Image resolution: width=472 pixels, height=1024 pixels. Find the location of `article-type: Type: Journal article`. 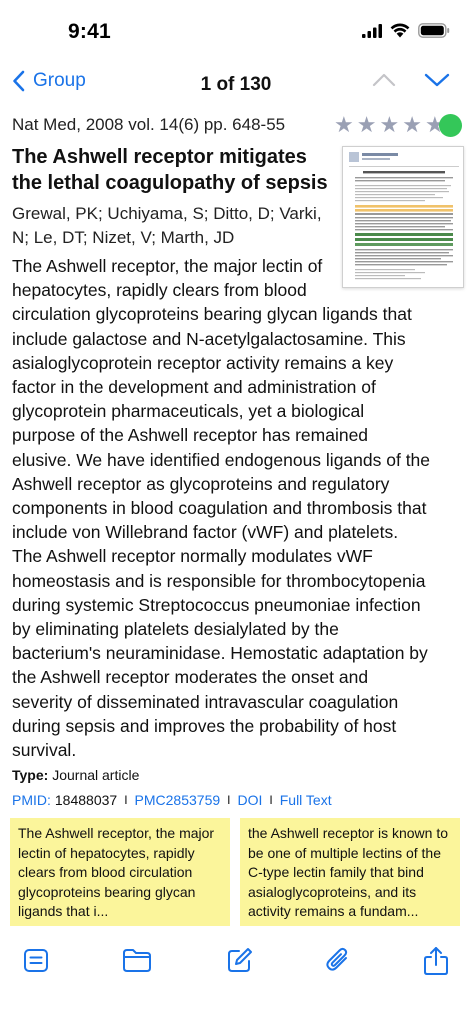

article-type: Type: Journal article is located at coordinates (75, 775).